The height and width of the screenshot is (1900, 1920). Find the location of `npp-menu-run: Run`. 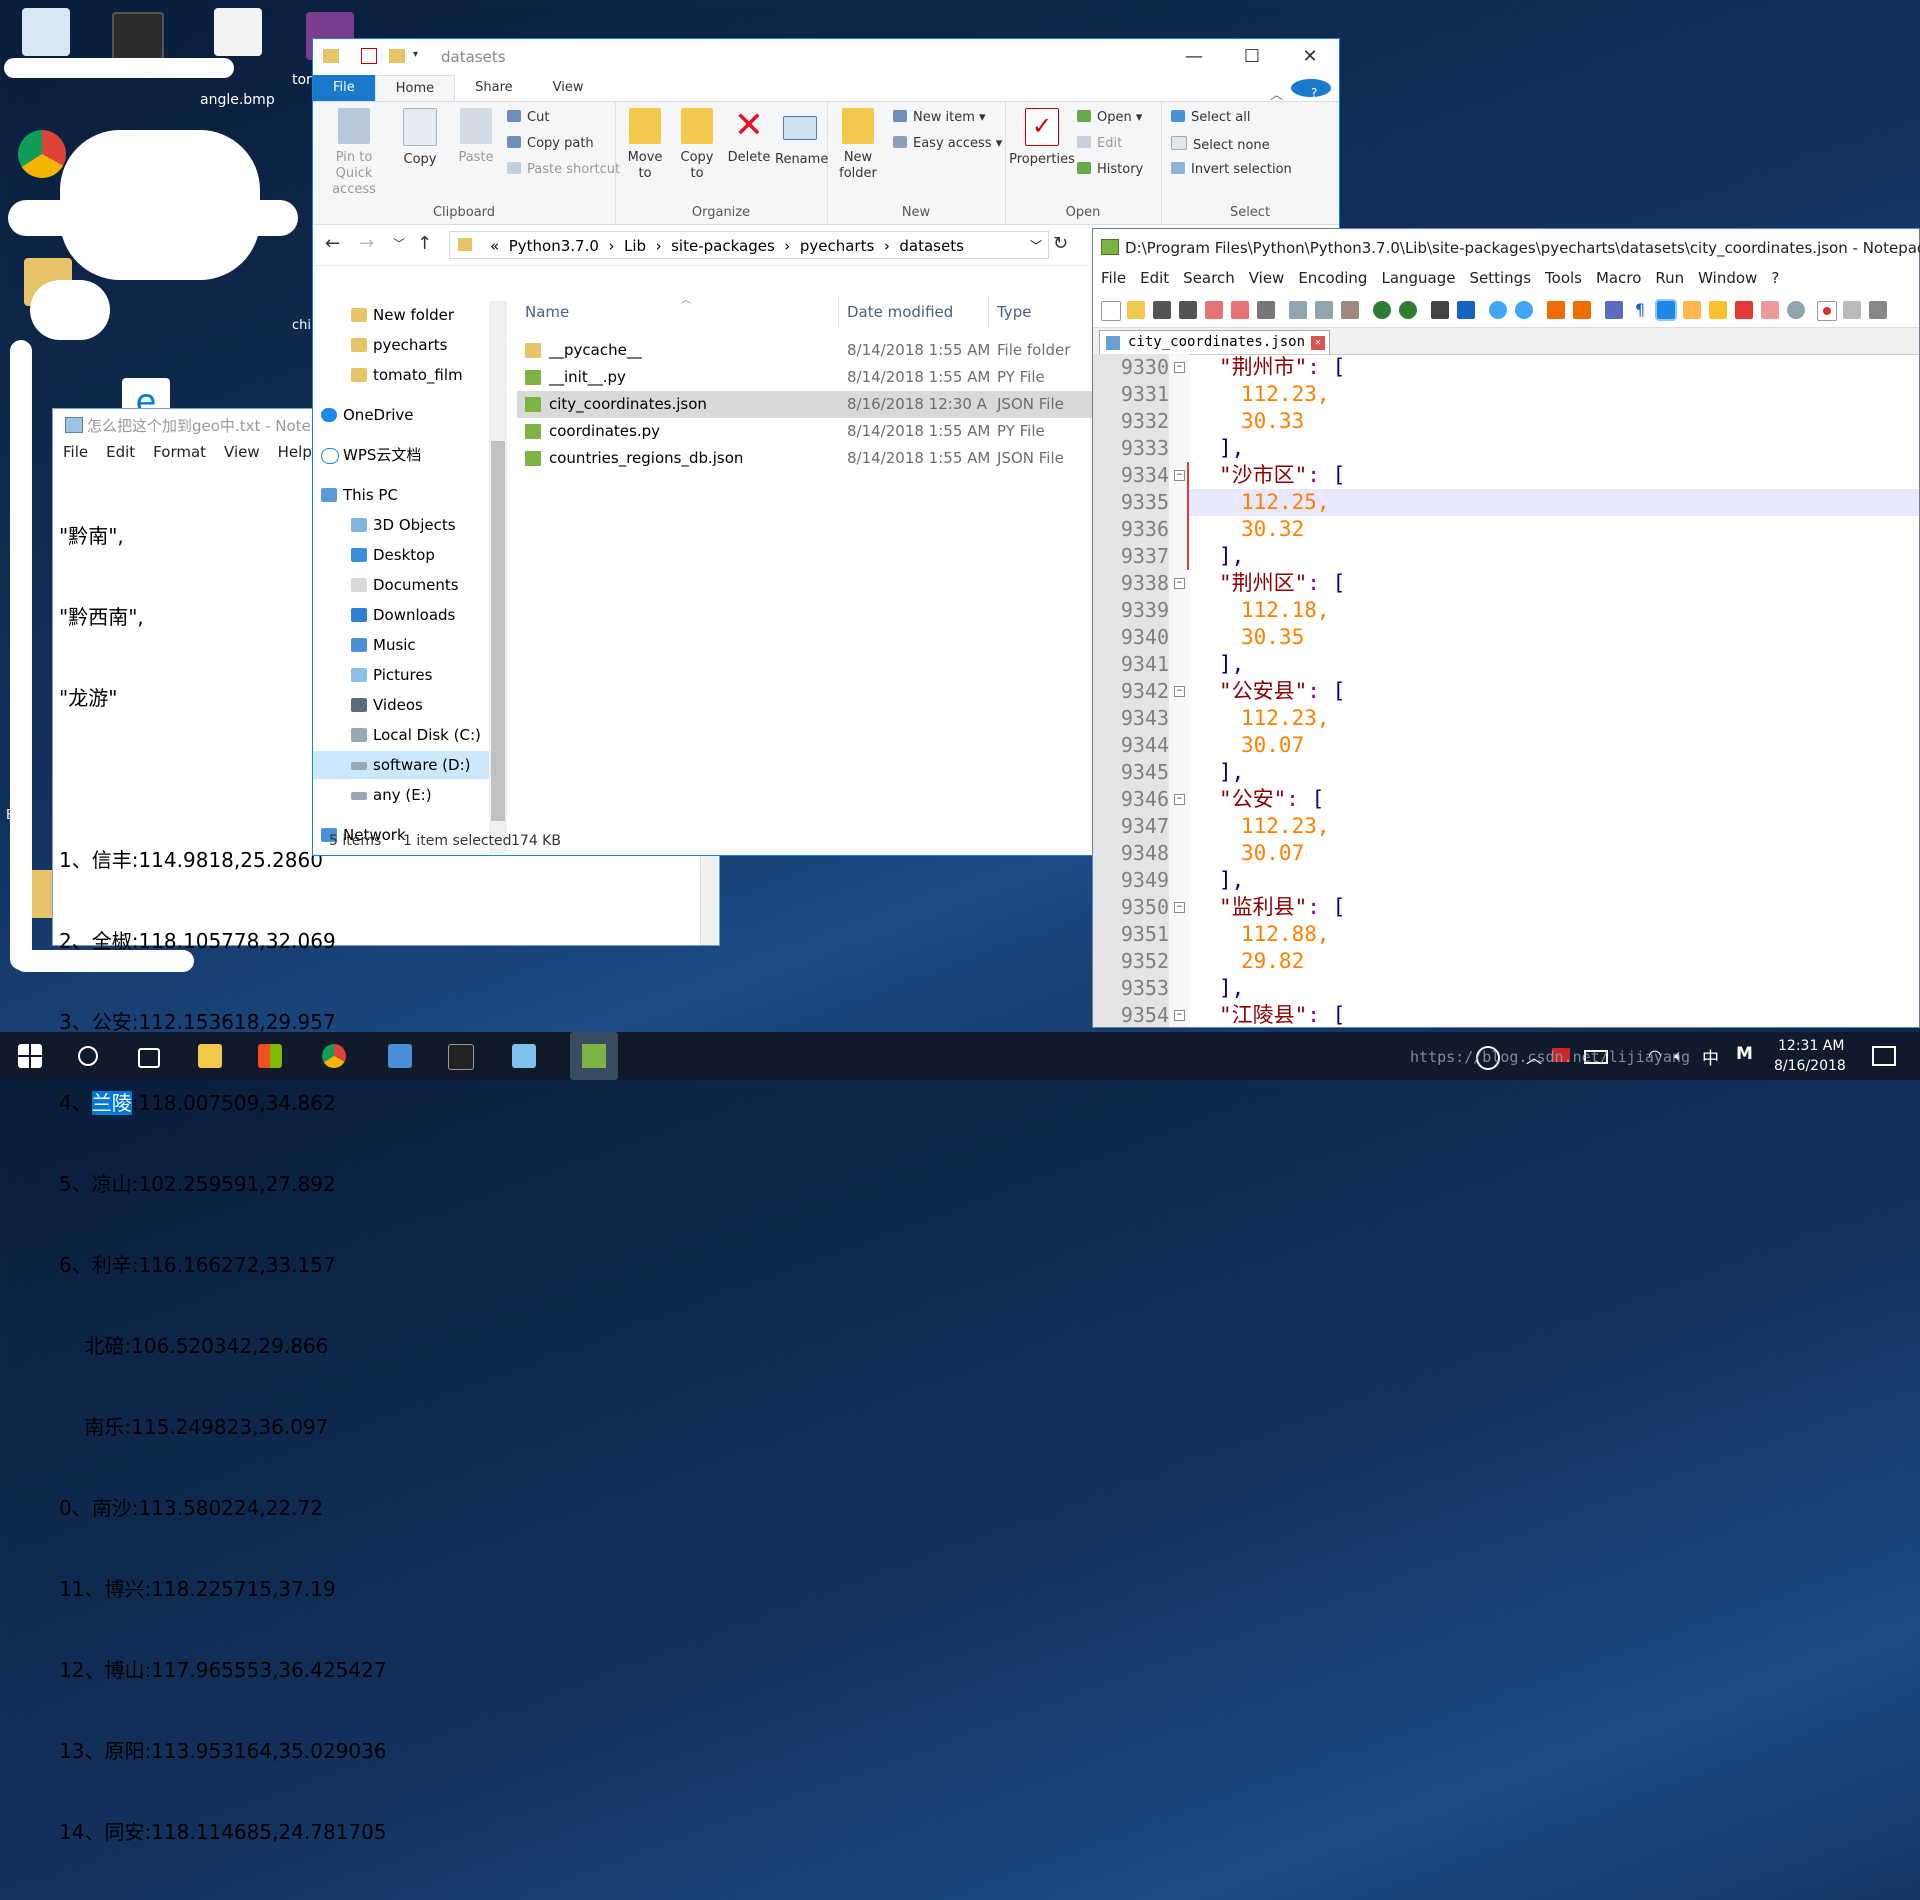

npp-menu-run: Run is located at coordinates (1669, 281).